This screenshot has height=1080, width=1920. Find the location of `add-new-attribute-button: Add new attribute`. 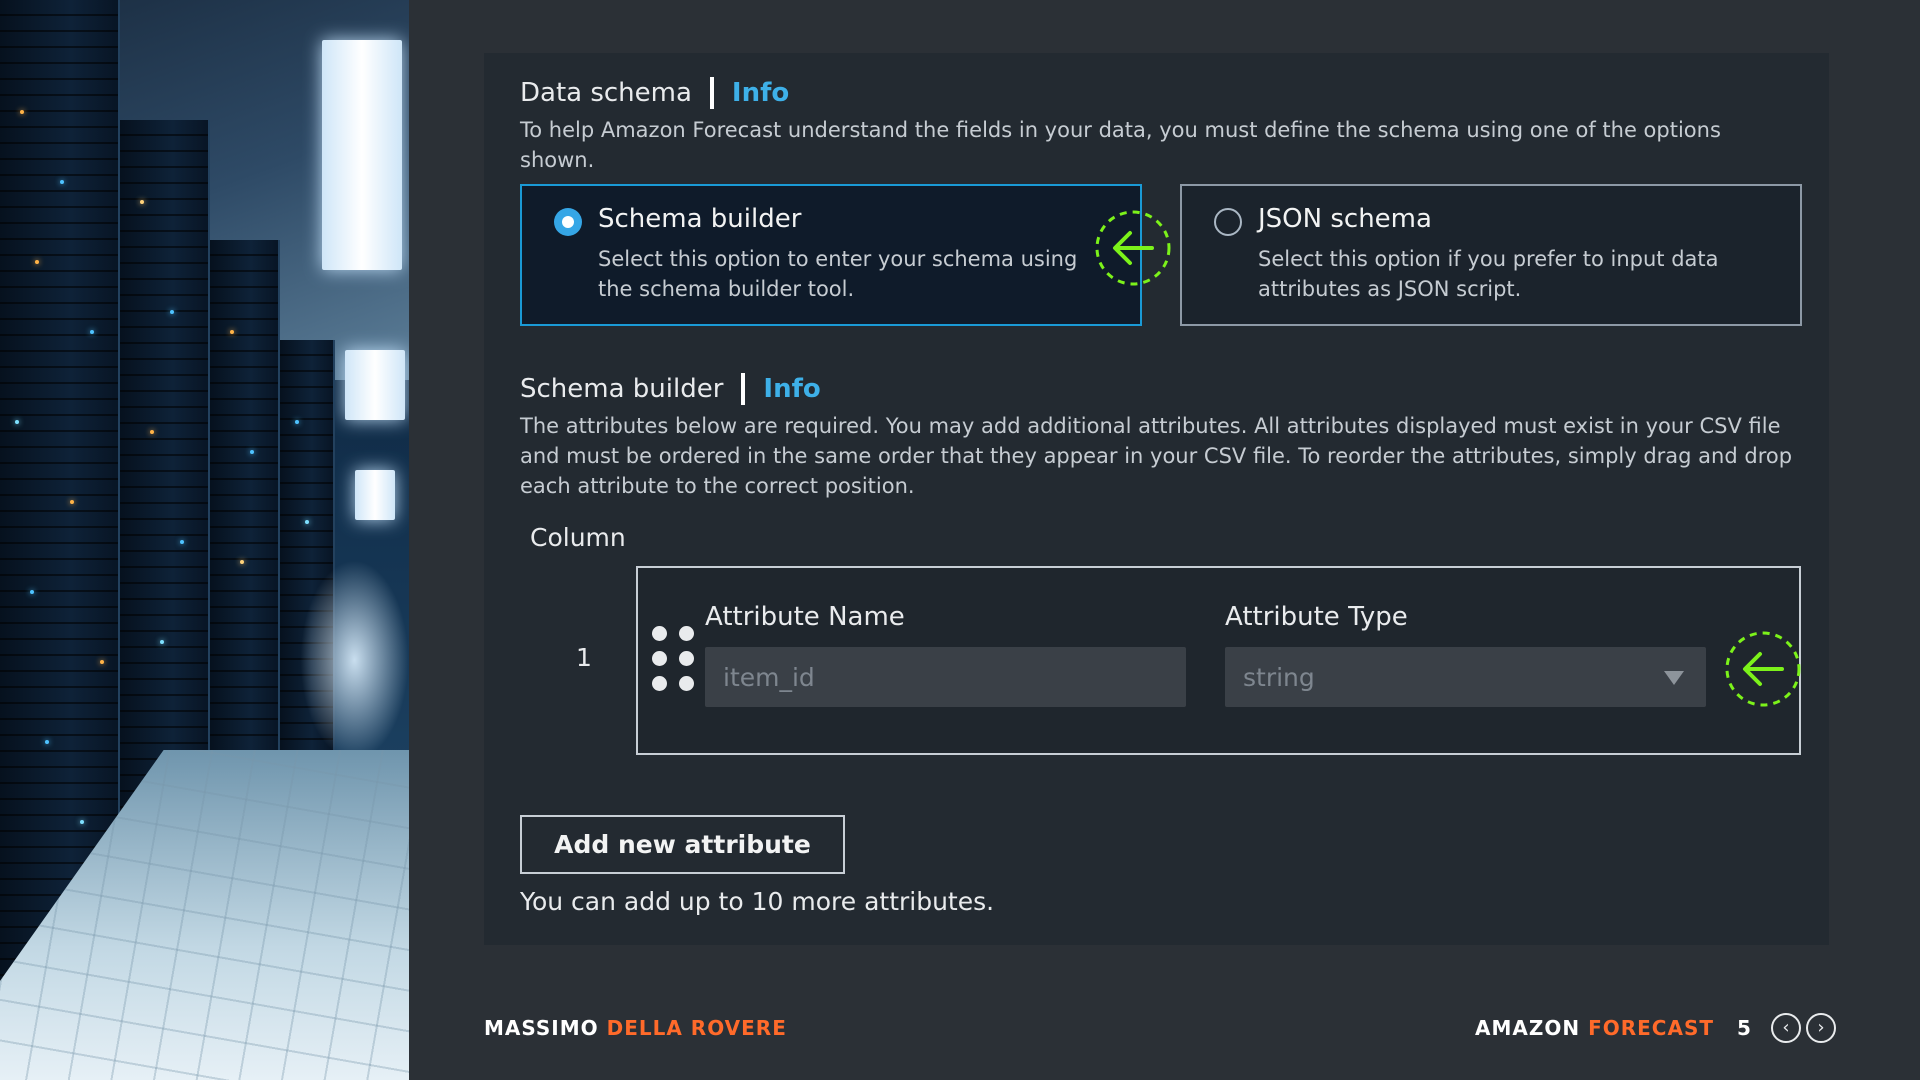

add-new-attribute-button: Add new attribute is located at coordinates (682, 844).